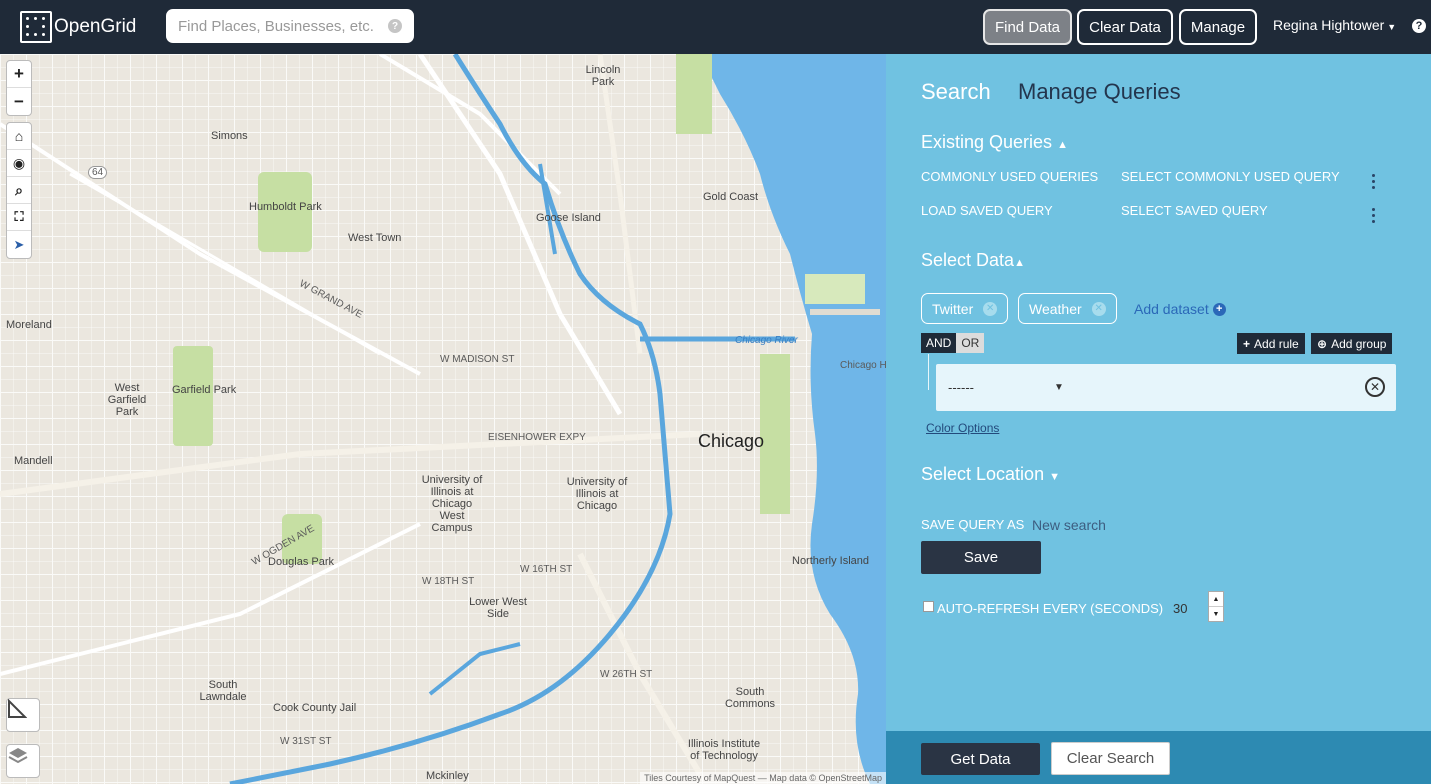  What do you see at coordinates (1099, 92) in the screenshot?
I see `tab-manage-queries: Manage Queries` at bounding box center [1099, 92].